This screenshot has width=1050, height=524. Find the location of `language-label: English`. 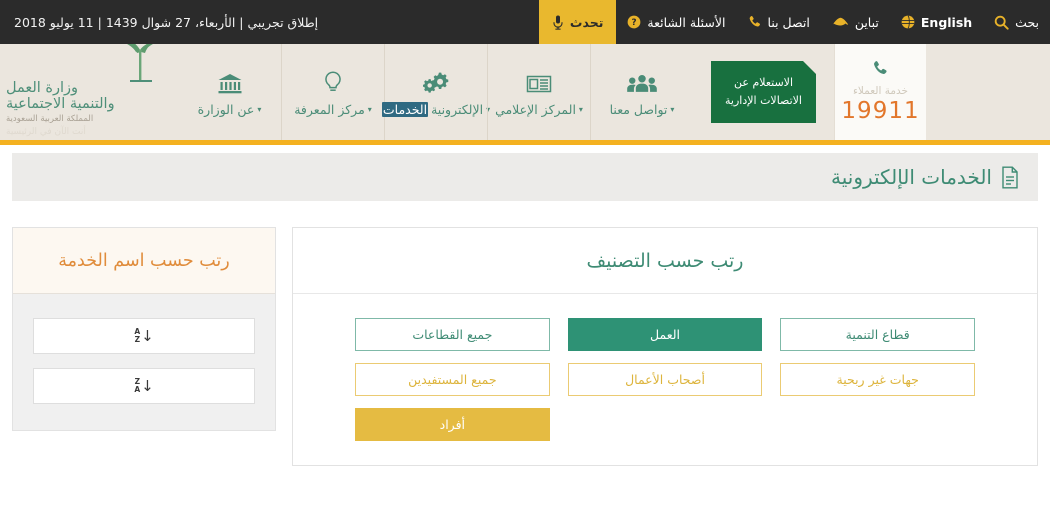

language-label: English is located at coordinates (946, 22).